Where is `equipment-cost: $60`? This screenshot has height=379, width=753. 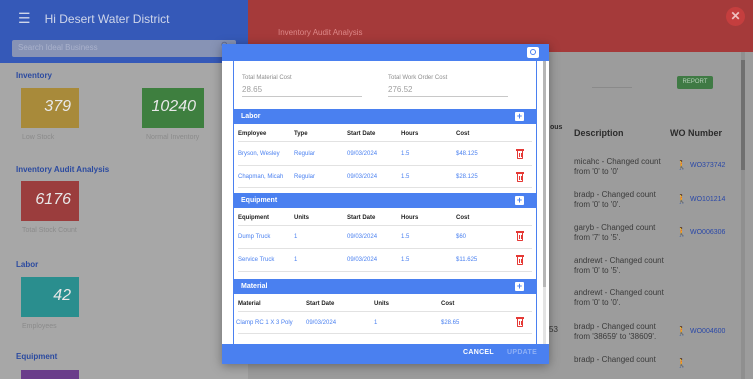
equipment-cost: $60 is located at coordinates (461, 237).